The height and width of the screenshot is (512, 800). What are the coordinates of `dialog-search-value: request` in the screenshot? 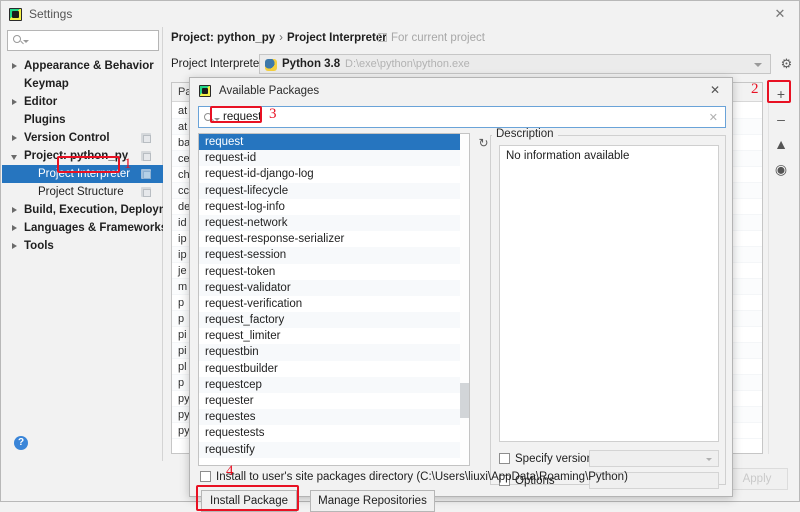 It's located at (242, 117).